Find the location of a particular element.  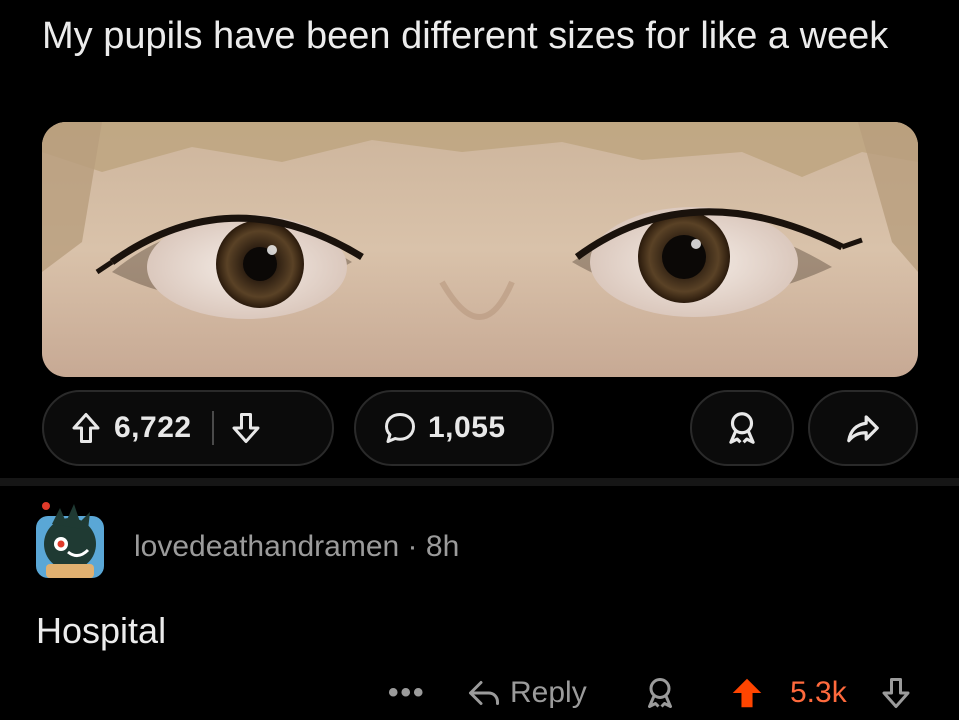

comment-bubble-icon is located at coordinates (400, 428).